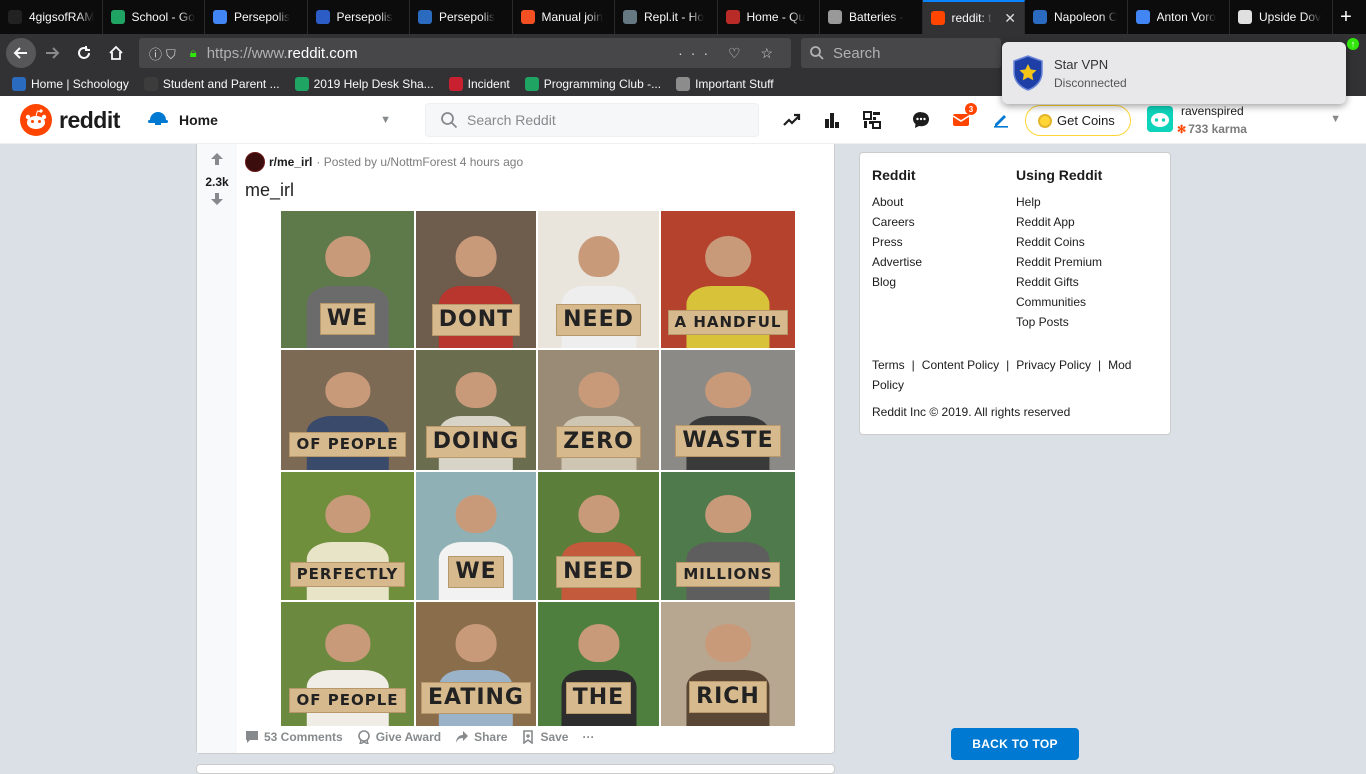  I want to click on popular-button, so click(792, 120).